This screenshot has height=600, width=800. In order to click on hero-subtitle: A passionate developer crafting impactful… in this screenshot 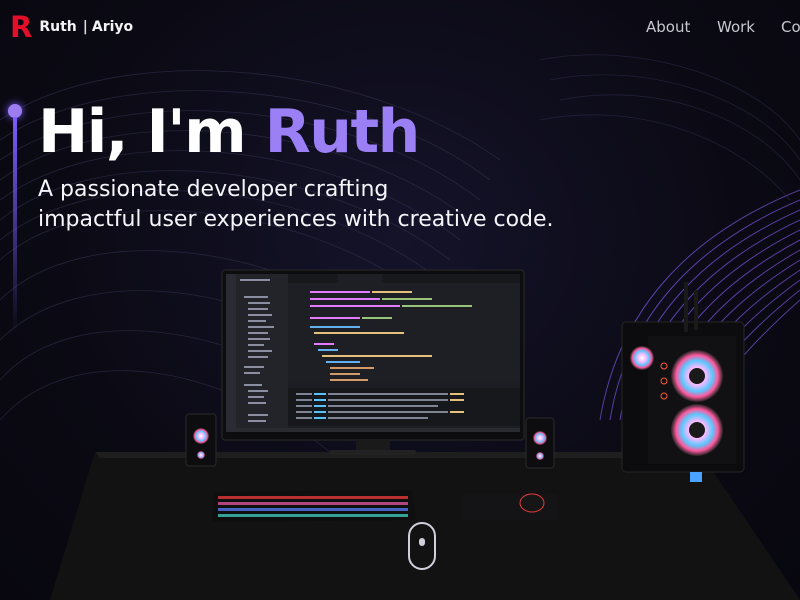, I will do `click(348, 205)`.